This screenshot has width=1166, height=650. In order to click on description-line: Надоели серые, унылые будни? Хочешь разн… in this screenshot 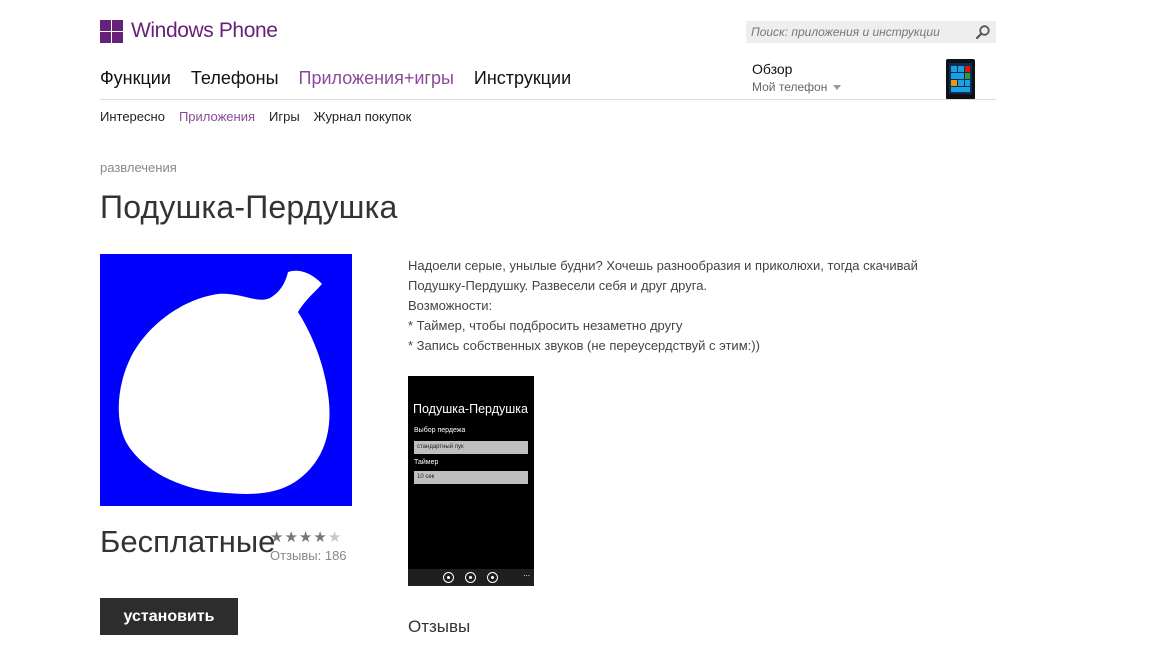, I will do `click(663, 265)`.